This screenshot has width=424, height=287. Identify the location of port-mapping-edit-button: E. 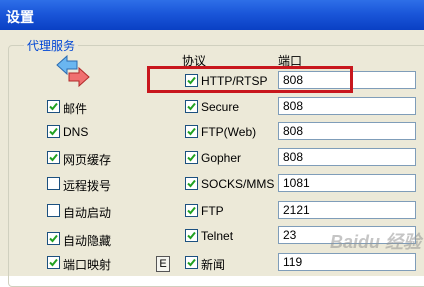
(163, 264).